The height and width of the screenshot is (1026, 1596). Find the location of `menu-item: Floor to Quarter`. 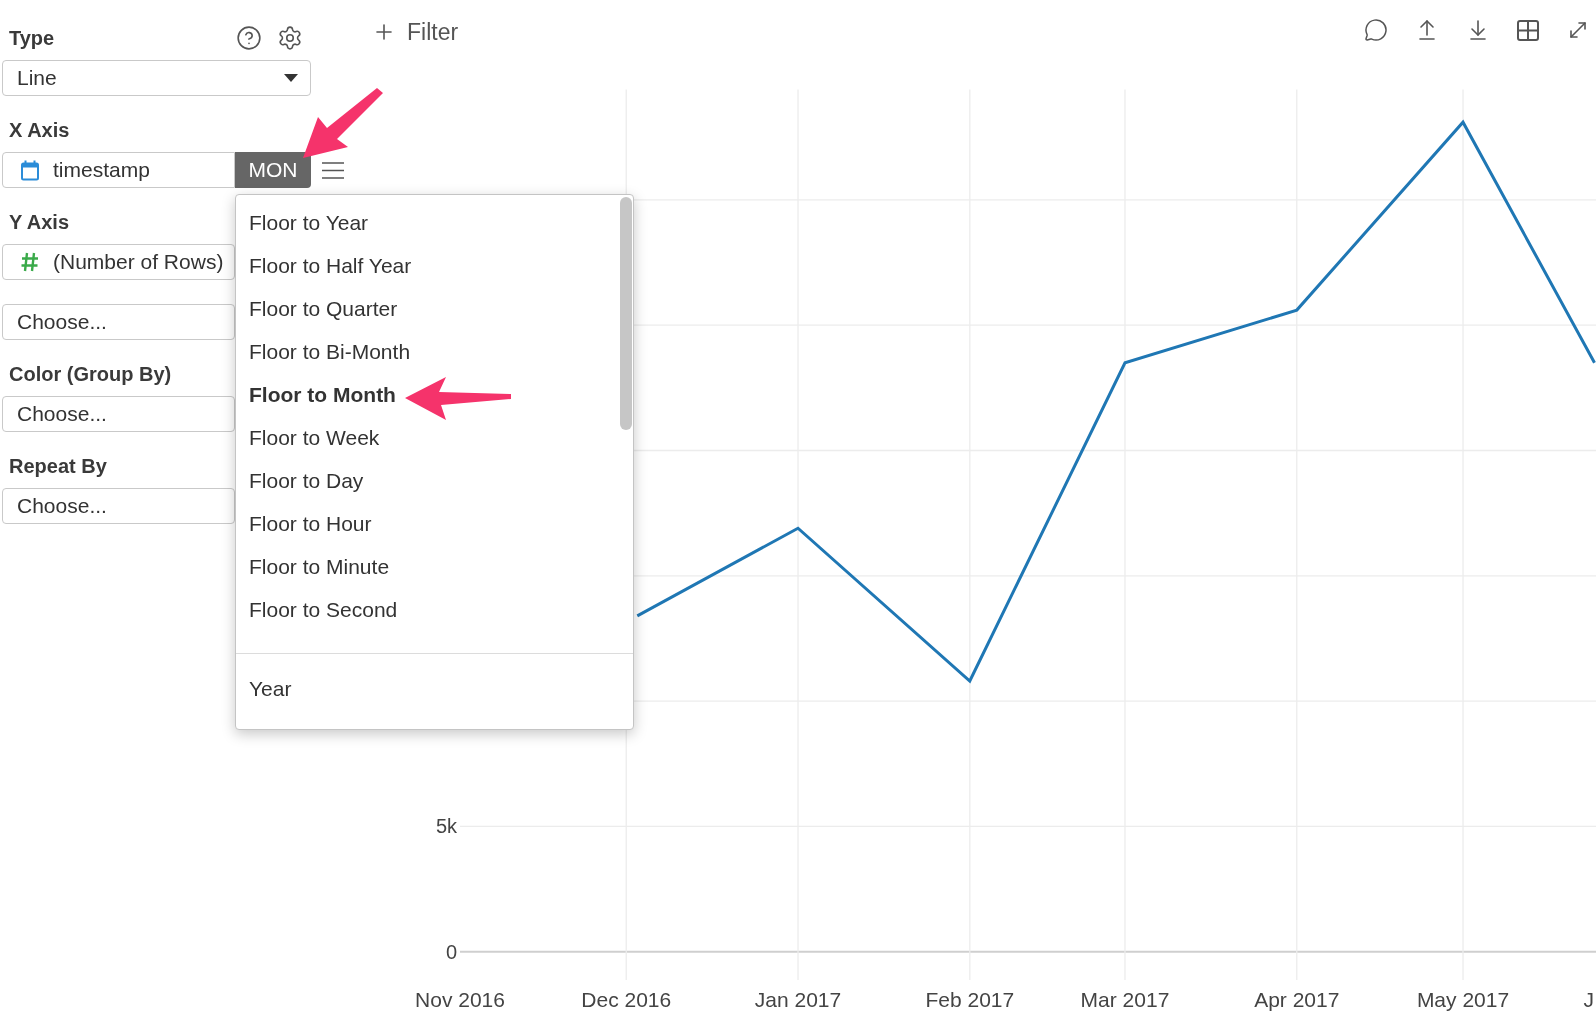

menu-item: Floor to Quarter is located at coordinates (427, 308).